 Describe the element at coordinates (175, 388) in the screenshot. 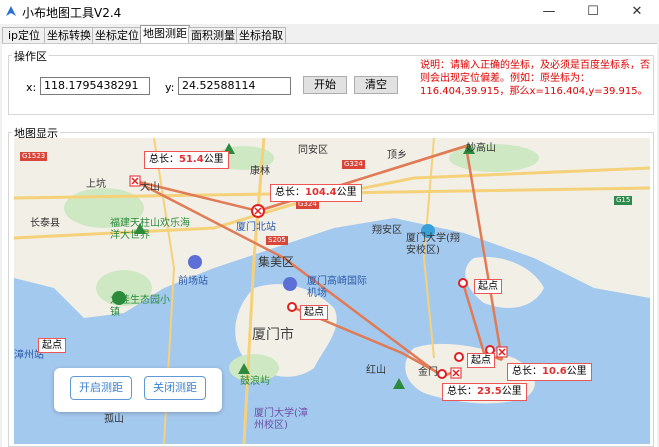

I see `measure-stop-button: 关闭测距` at that location.